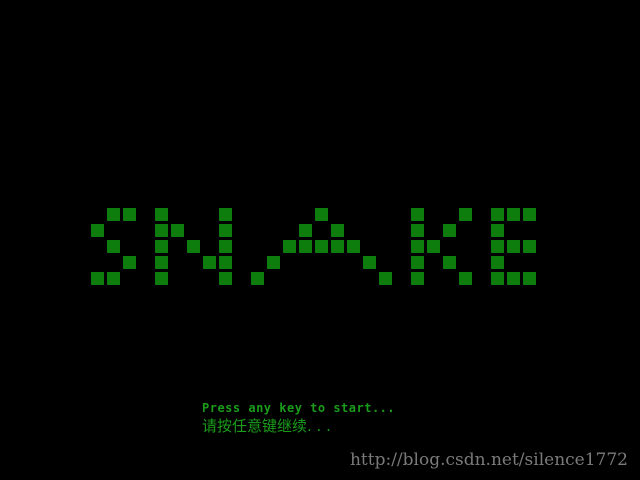 This screenshot has height=480, width=640. What do you see at coordinates (488, 460) in the screenshot?
I see `blog-watermark: http://blog.csdn.net/silence1772` at bounding box center [488, 460].